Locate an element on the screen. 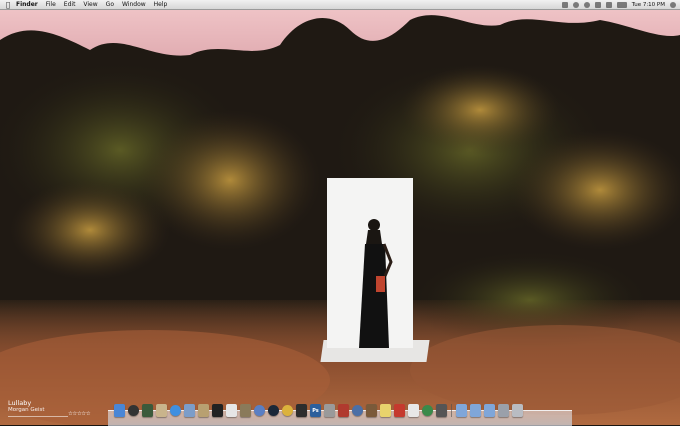  spotlight-icon is located at coordinates (673, 4).